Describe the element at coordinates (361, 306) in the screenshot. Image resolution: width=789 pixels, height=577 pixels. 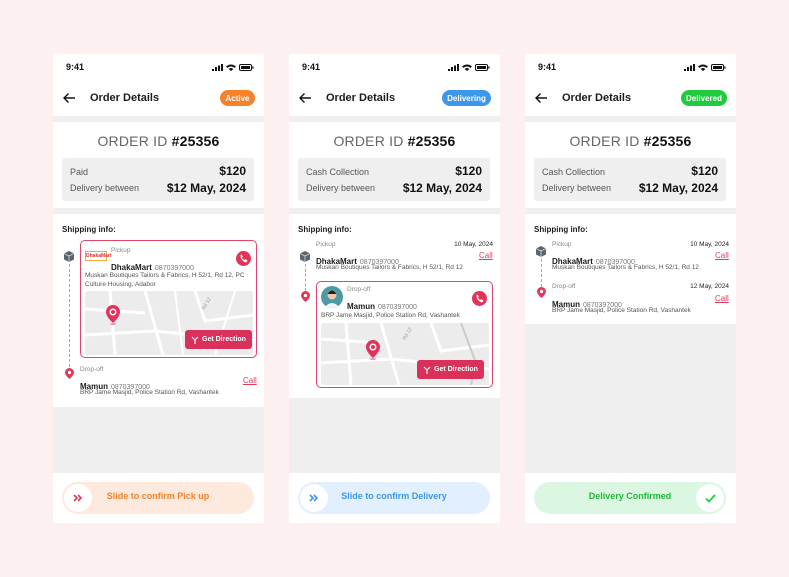
I see `dropoff-name: Mamun` at that location.